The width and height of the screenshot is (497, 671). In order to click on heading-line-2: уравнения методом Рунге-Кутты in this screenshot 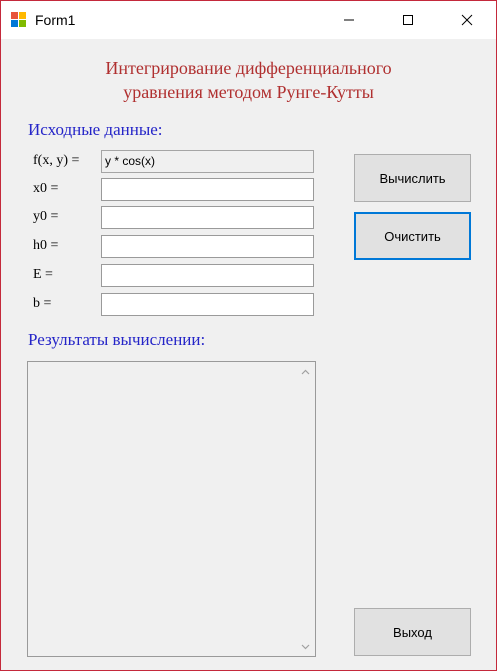, I will do `click(248, 92)`.